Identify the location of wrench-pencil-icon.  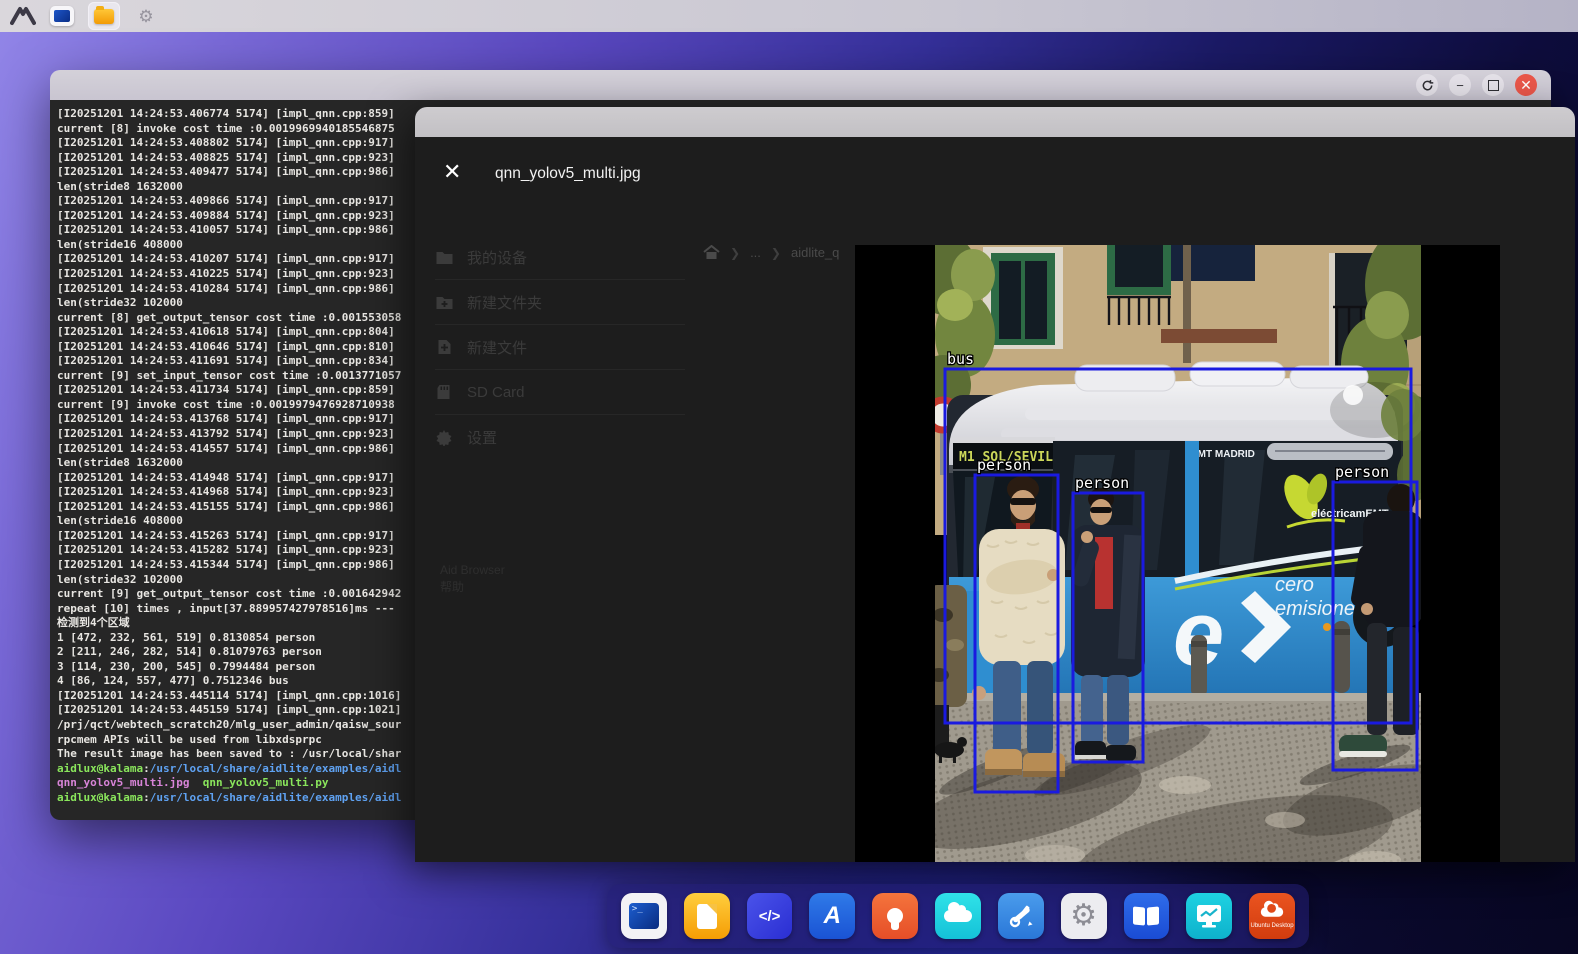
(1021, 916).